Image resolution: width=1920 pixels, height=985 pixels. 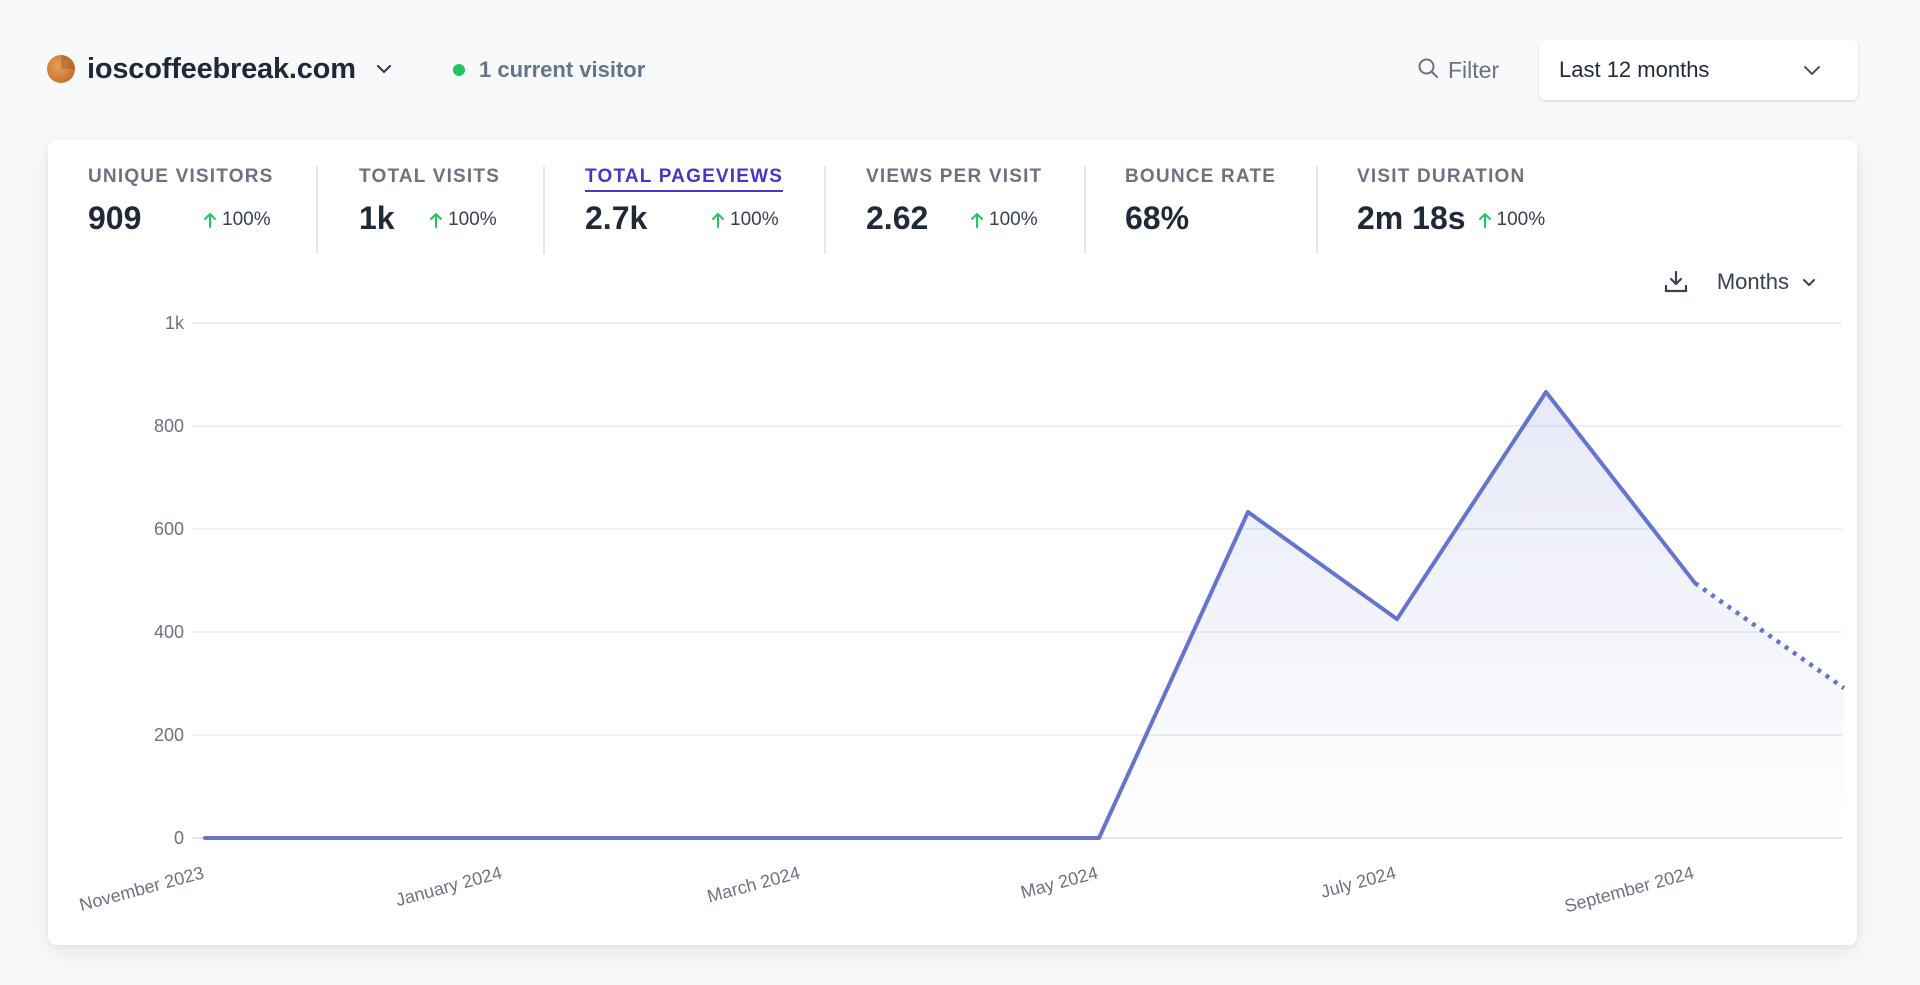 I want to click on x-tick-label: September 2024, so click(x=1629, y=890).